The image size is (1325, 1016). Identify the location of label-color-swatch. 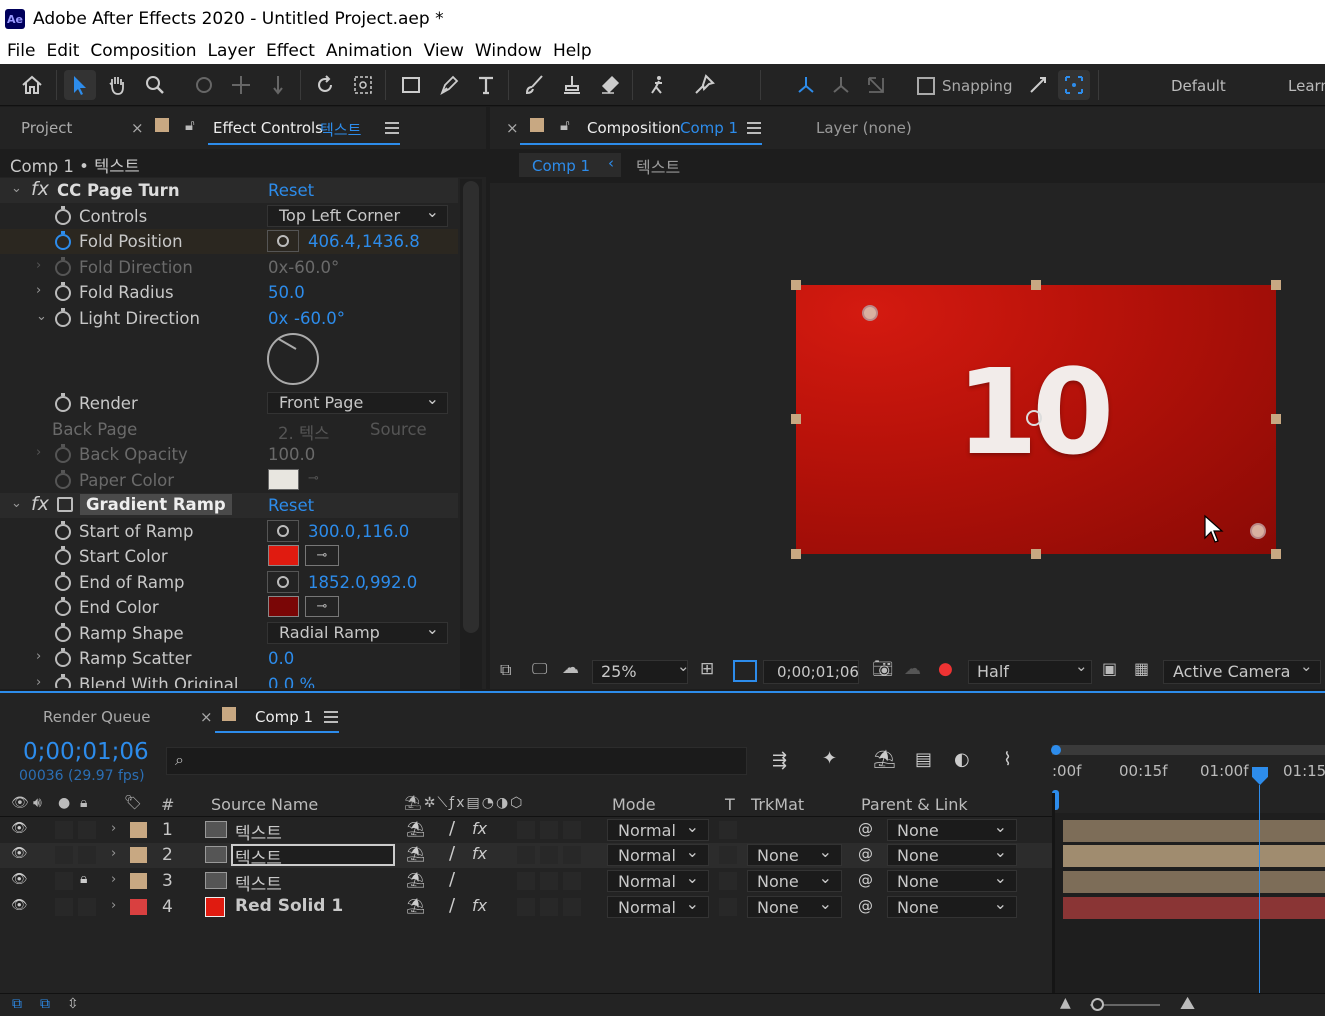
(138, 907).